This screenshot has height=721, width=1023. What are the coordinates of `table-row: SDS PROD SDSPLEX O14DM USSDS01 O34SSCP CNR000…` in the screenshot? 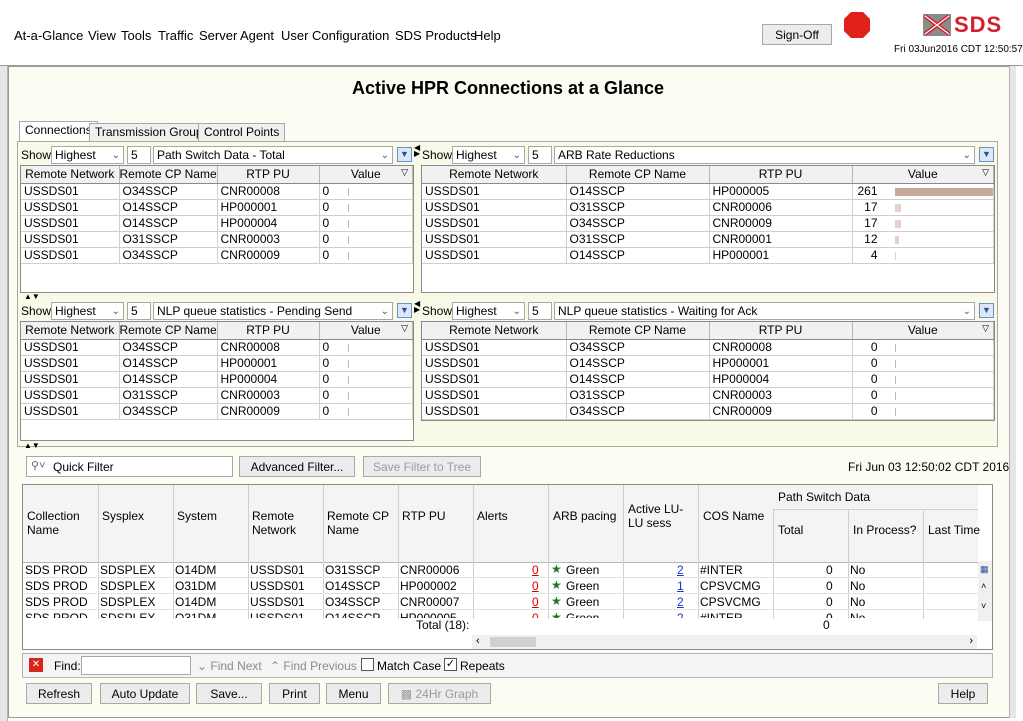 It's located at (500, 602).